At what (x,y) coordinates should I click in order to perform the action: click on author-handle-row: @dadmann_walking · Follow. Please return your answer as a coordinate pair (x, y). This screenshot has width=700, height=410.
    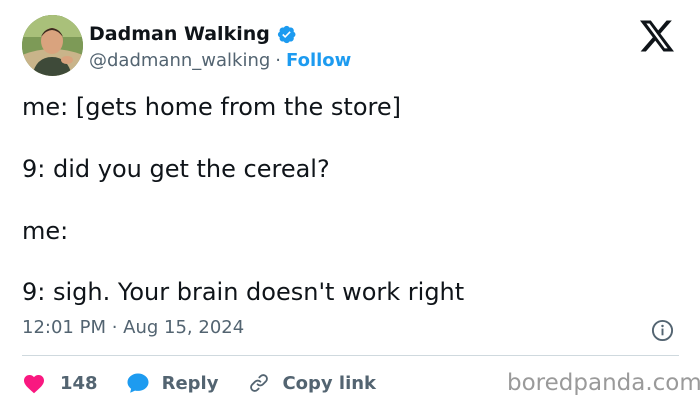
    Looking at the image, I should click on (220, 60).